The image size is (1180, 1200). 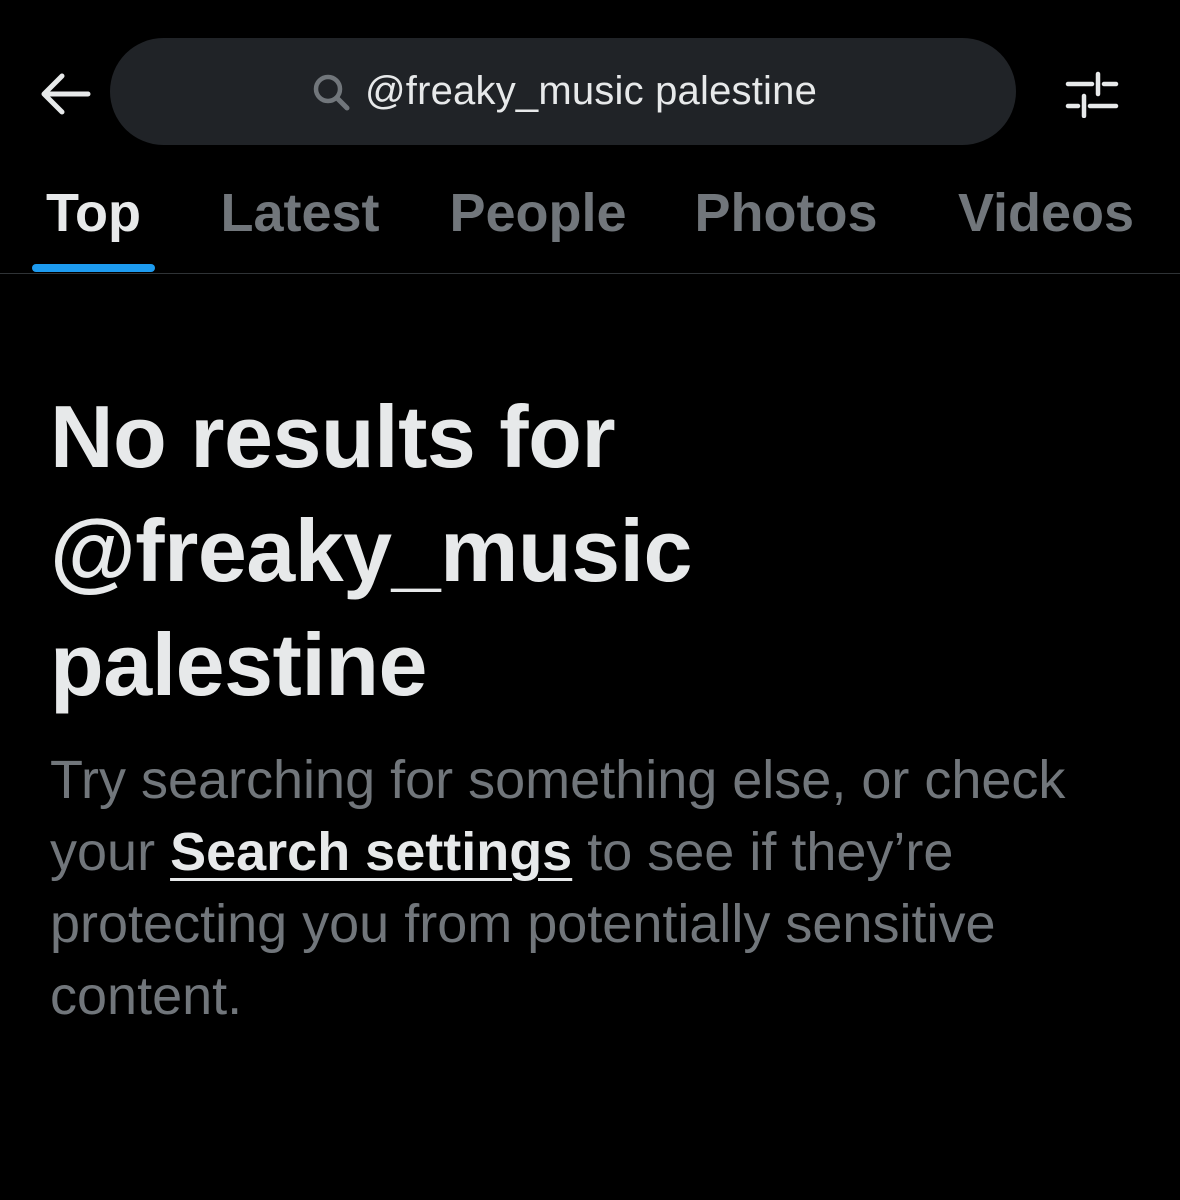 I want to click on tab-label: Latest, so click(x=300, y=213).